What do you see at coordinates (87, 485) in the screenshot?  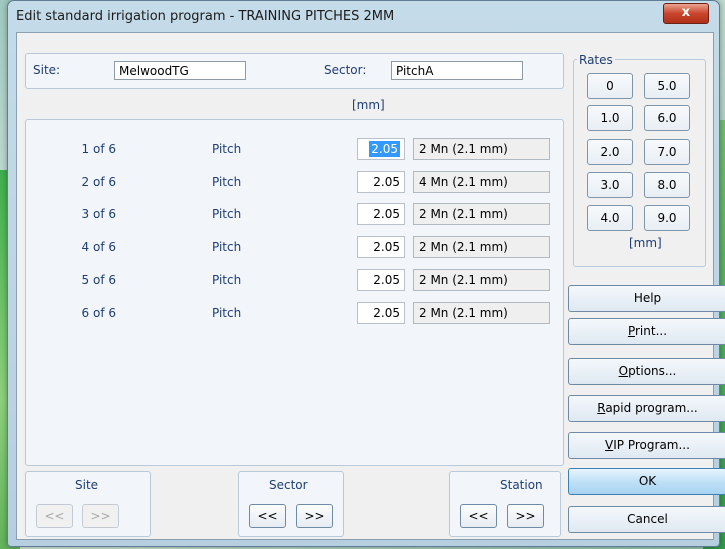 I see `site-nav-title: Site` at bounding box center [87, 485].